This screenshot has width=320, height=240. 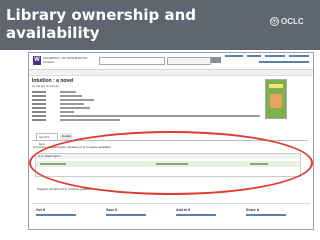 What do you see at coordinates (216, 60) in the screenshot?
I see `search-go-button` at bounding box center [216, 60].